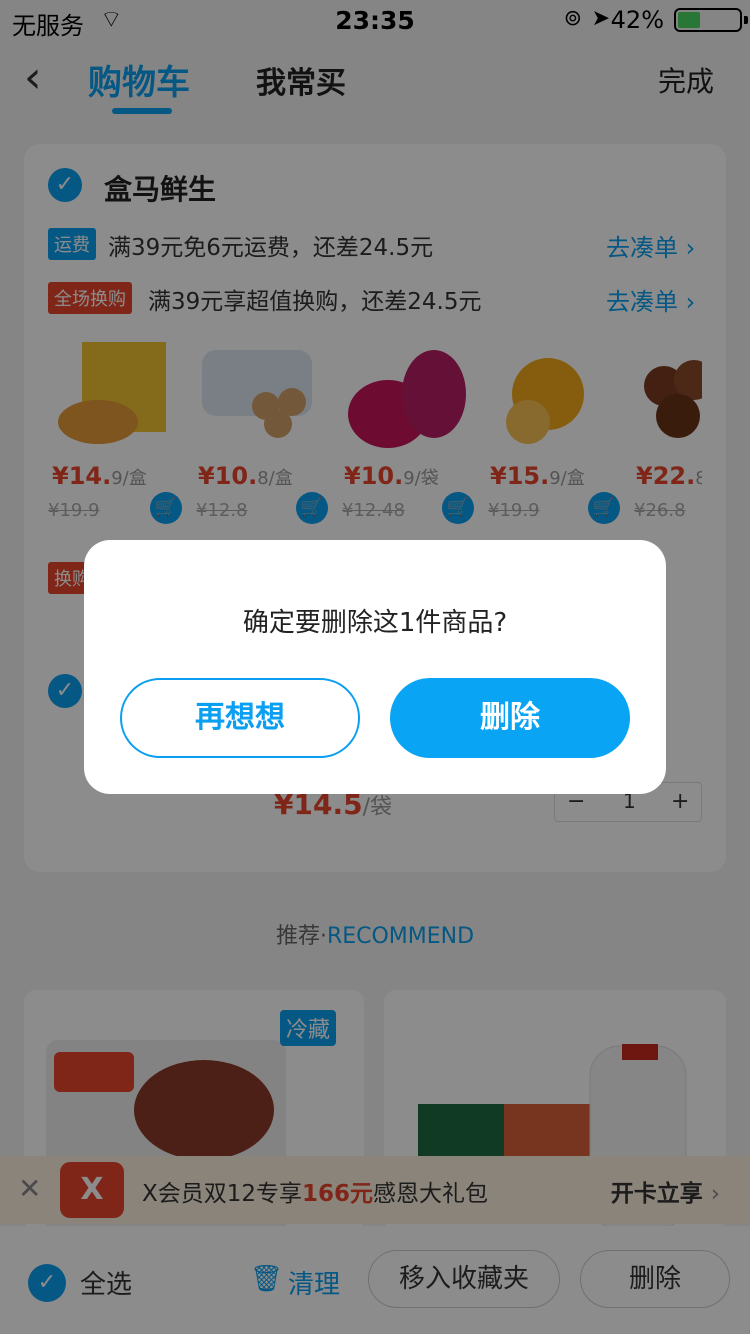  I want to click on cancel-button: 再想想, so click(240, 718).